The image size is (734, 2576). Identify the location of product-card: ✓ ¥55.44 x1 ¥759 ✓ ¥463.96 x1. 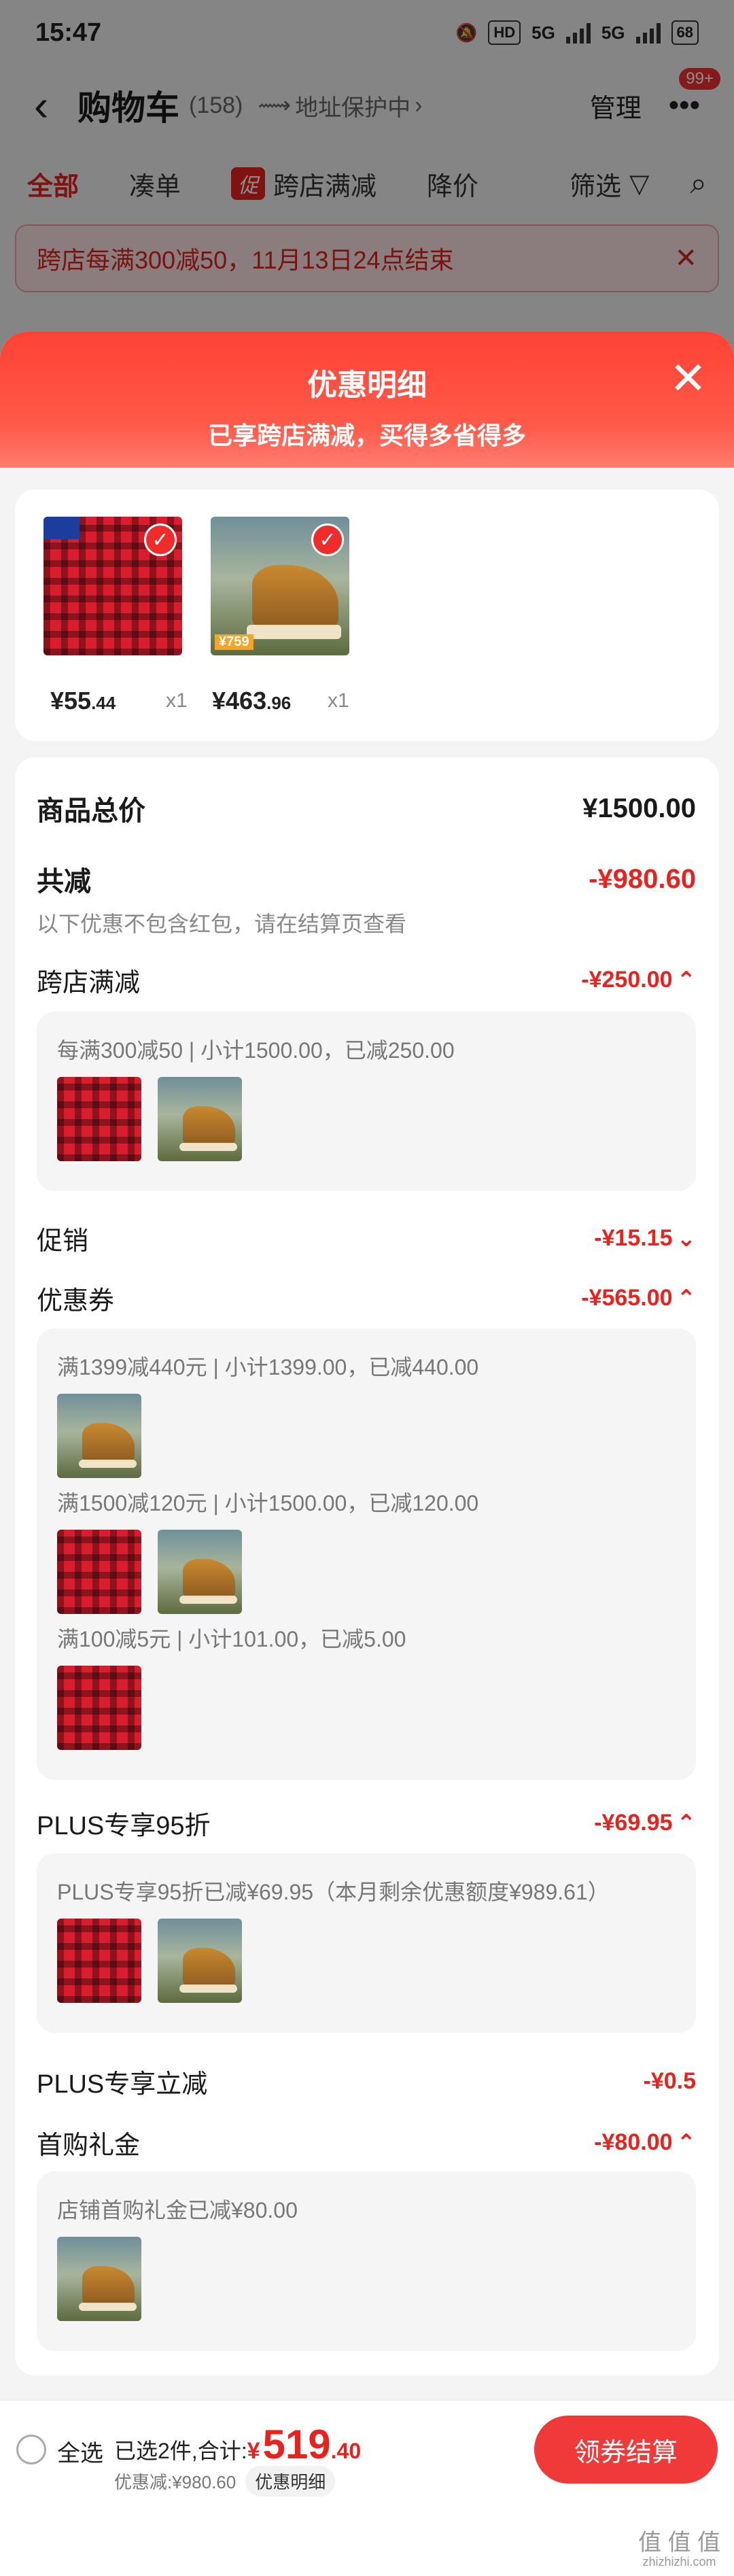
(367, 615).